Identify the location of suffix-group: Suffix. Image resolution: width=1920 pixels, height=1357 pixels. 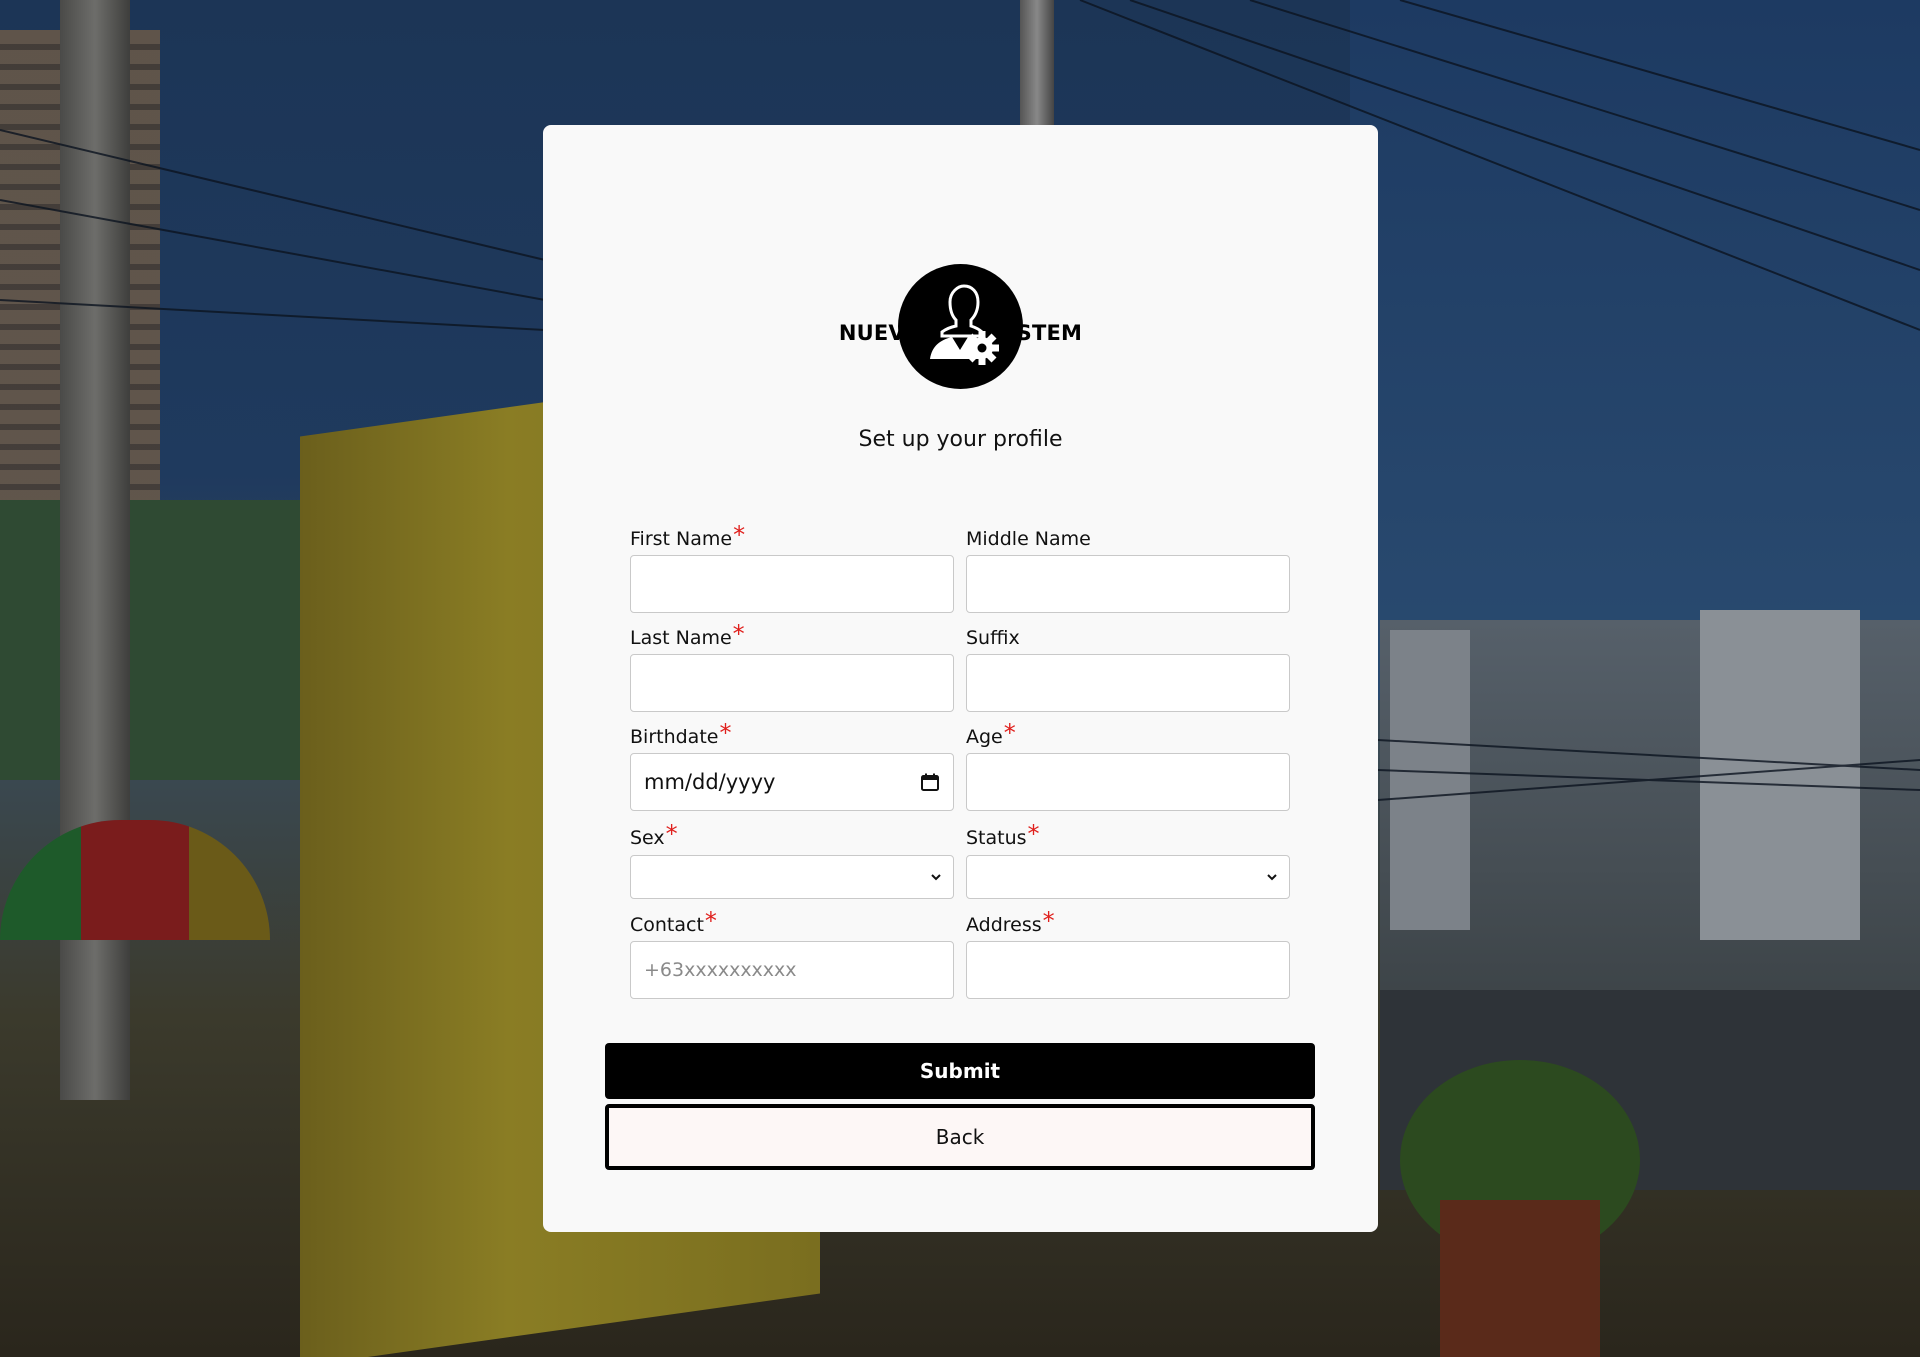
(1128, 668).